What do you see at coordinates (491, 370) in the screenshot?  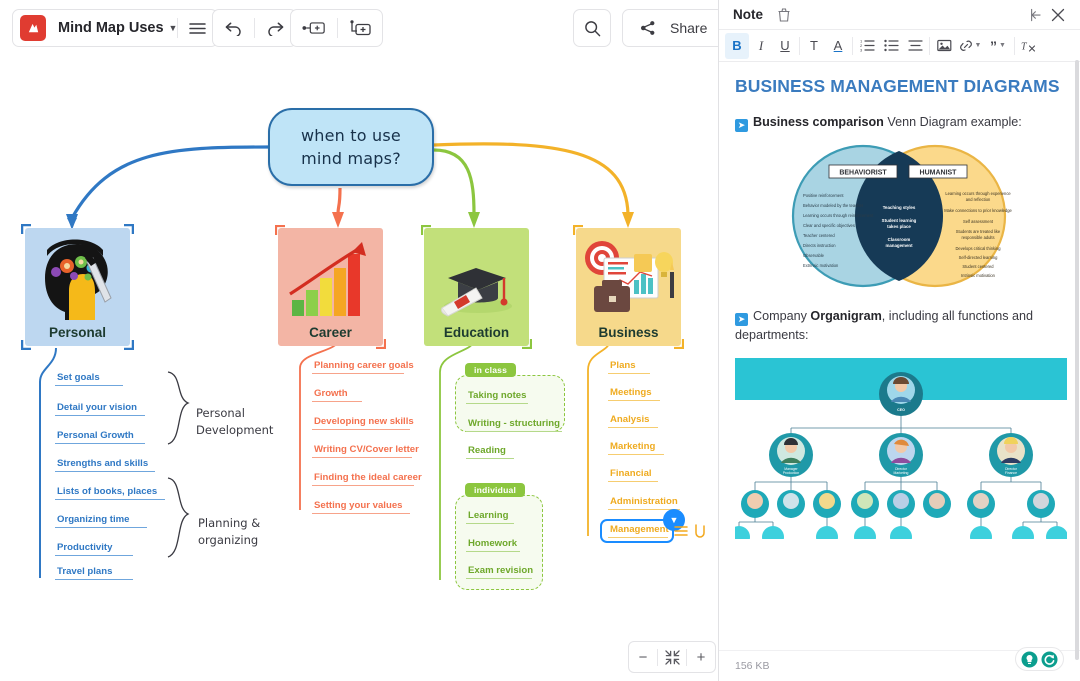 I see `group-tag-in-class: in class` at bounding box center [491, 370].